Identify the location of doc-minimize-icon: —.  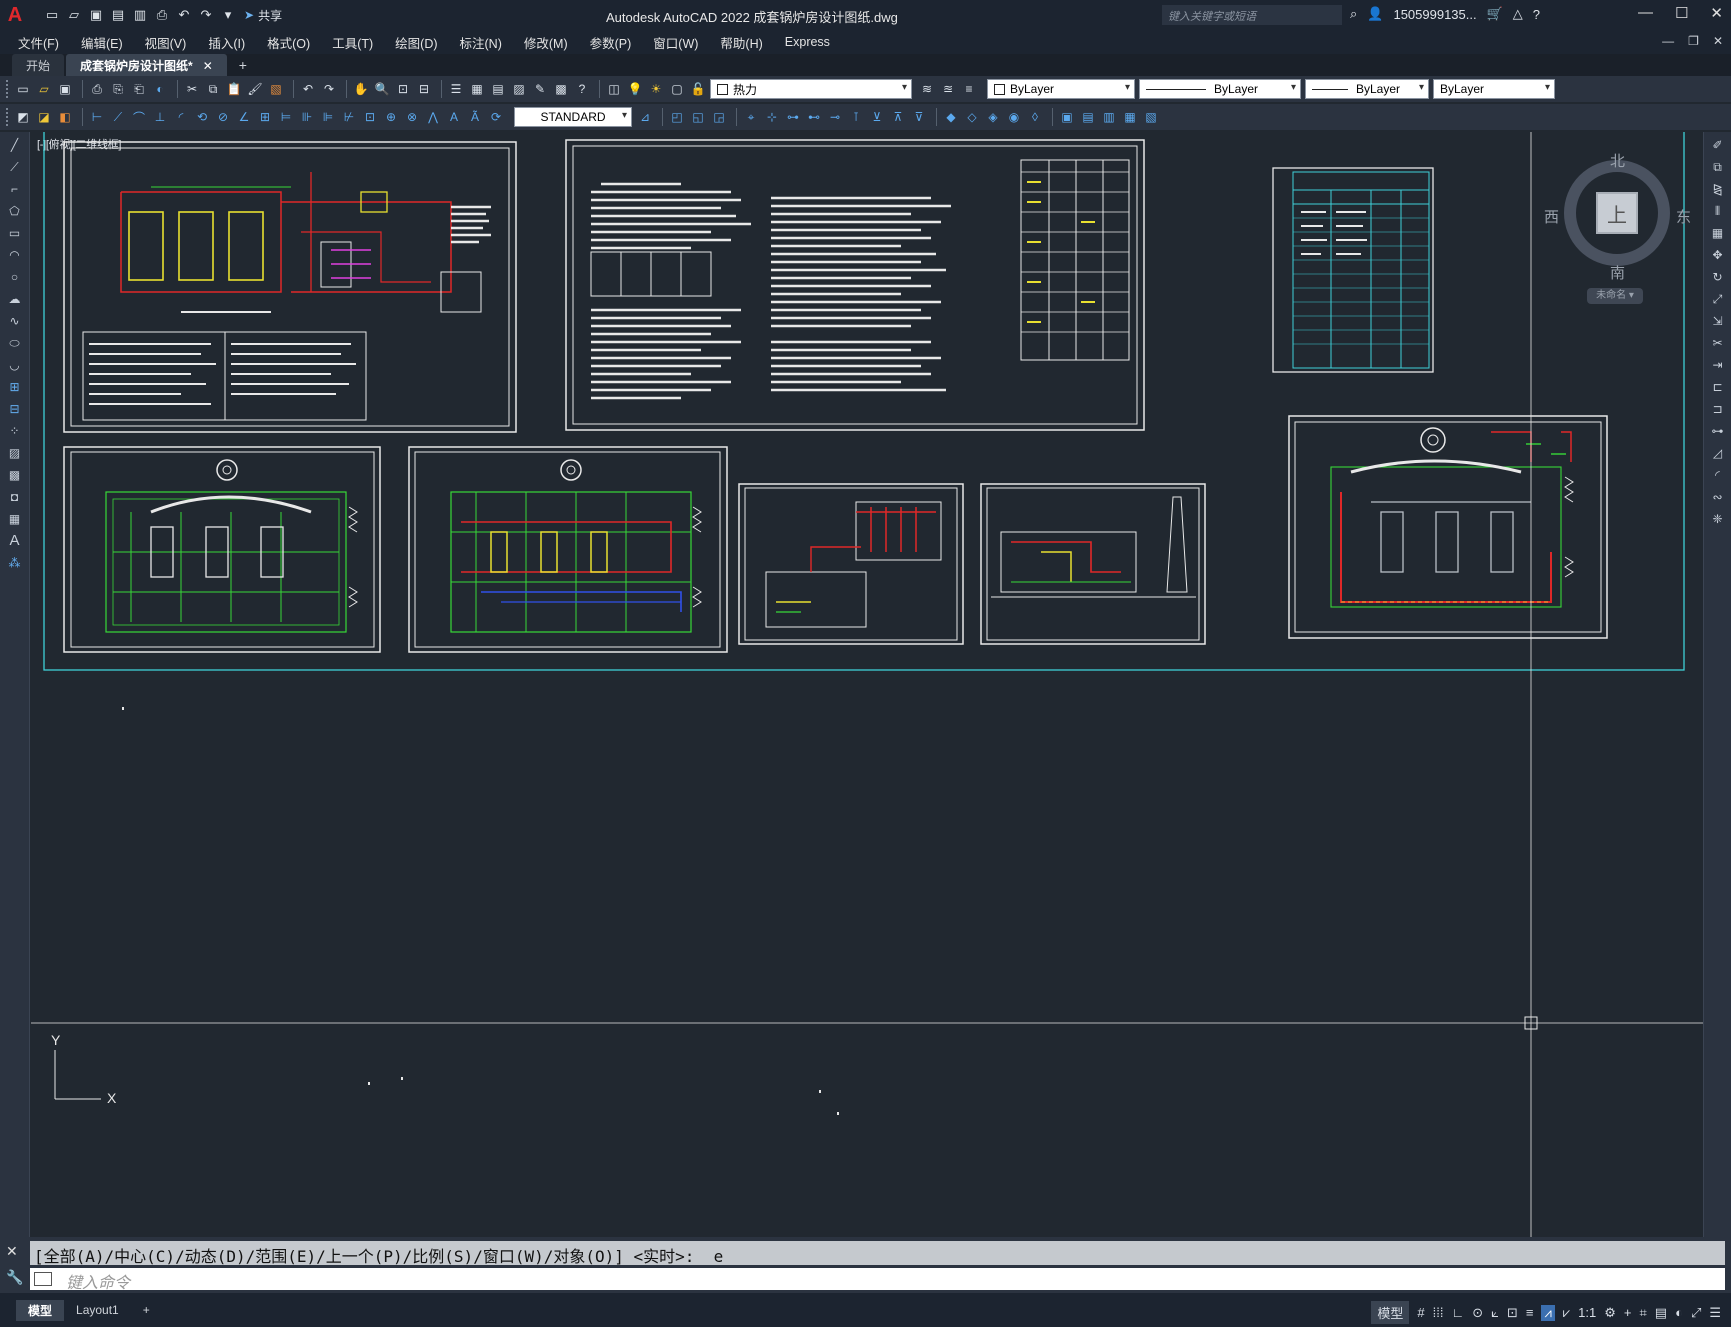
(1668, 41).